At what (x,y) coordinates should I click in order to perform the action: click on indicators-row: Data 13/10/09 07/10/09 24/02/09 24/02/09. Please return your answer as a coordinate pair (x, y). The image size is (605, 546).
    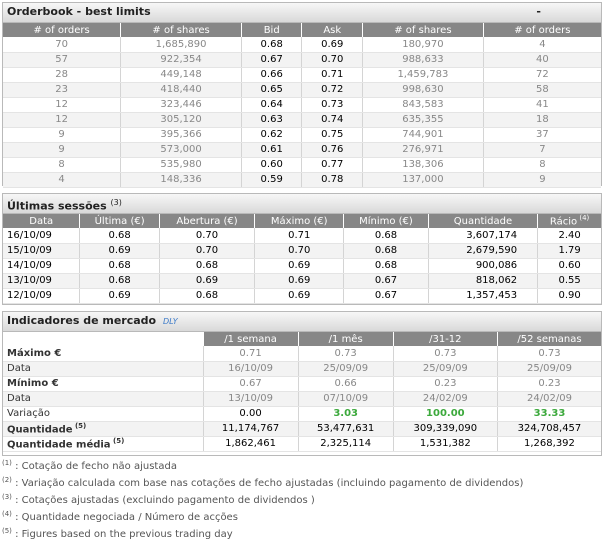
    Looking at the image, I should click on (302, 399).